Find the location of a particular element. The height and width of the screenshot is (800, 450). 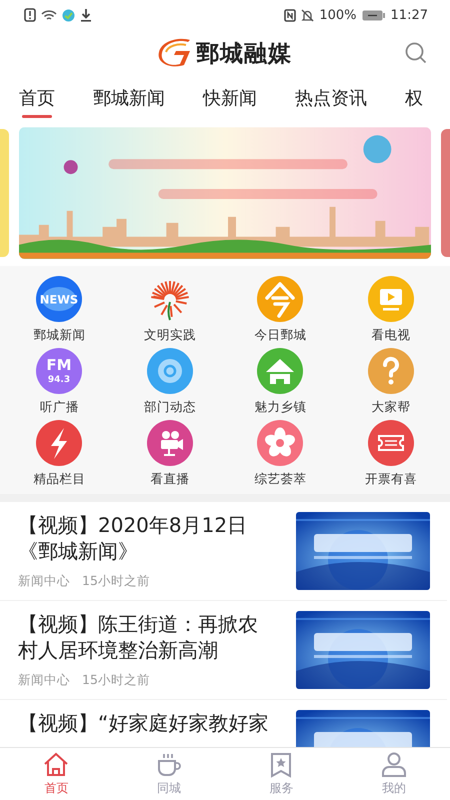

wifi-icon is located at coordinates (49, 15).